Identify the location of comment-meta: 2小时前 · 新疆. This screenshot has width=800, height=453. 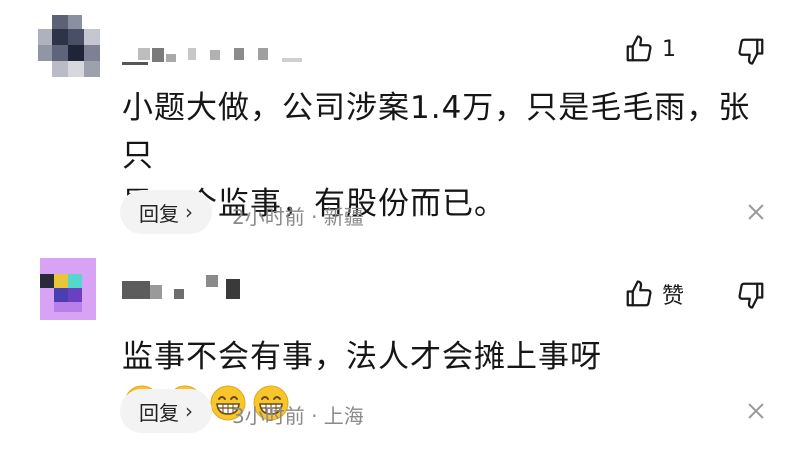
(298, 217).